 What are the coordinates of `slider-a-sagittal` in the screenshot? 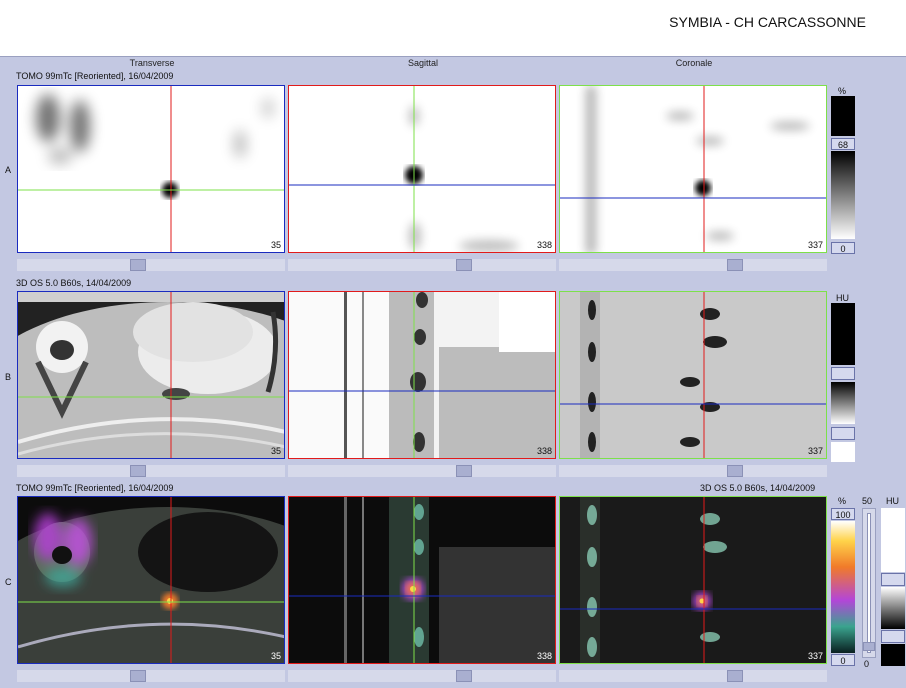 It's located at (422, 265).